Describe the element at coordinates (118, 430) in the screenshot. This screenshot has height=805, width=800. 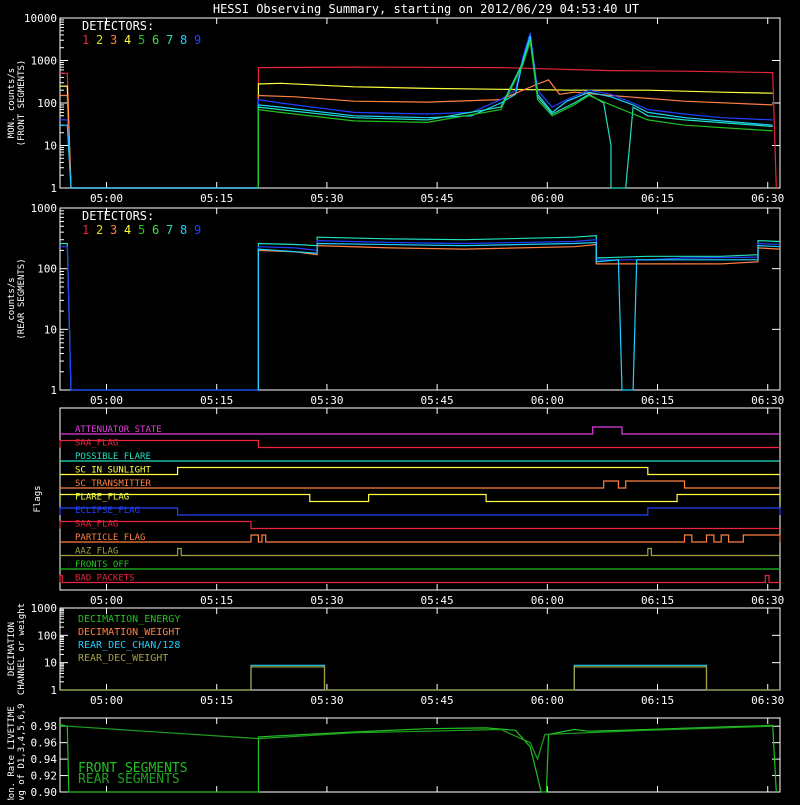
I see `flag-label: ATTENUATOR_STATE` at that location.